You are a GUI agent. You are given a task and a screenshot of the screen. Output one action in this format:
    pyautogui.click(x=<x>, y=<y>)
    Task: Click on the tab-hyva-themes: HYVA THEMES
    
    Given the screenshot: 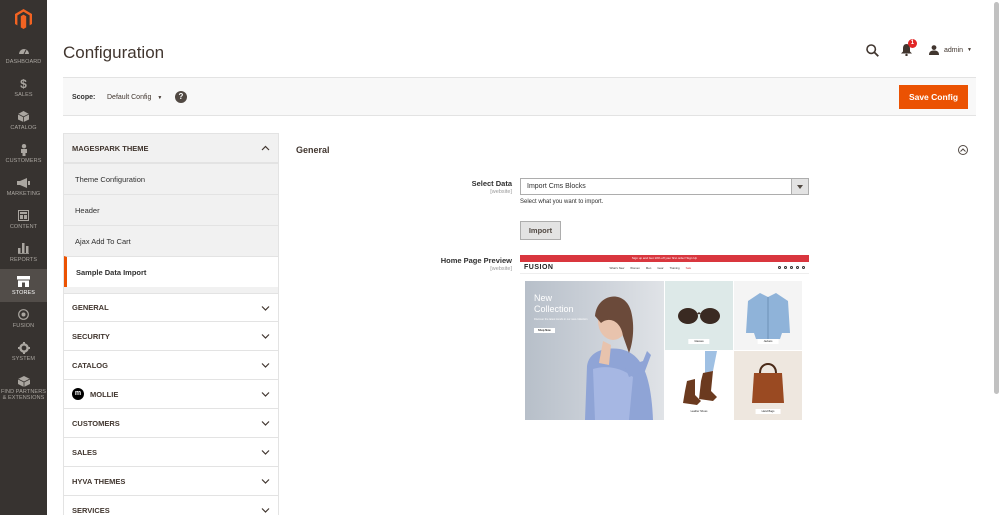 What is the action you would take?
    pyautogui.click(x=171, y=481)
    